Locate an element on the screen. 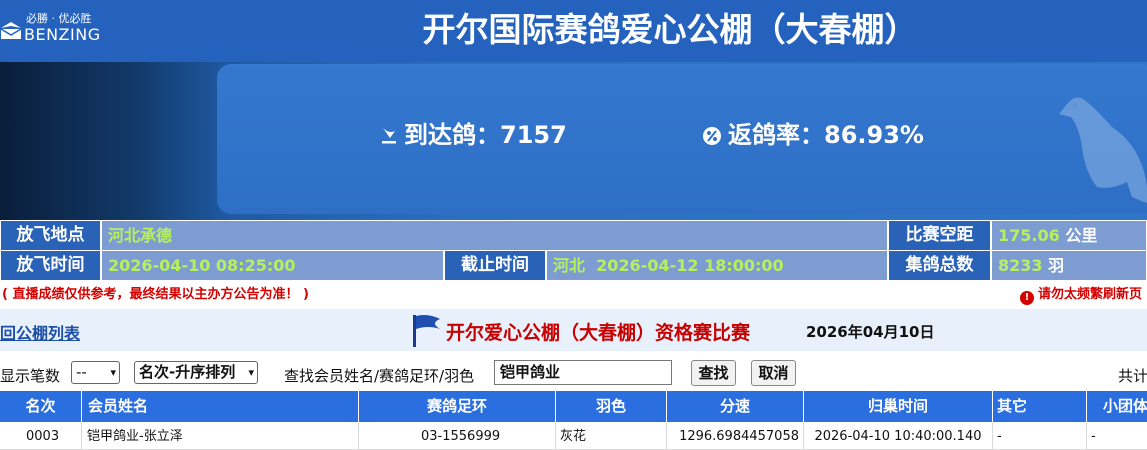 The width and height of the screenshot is (1147, 450). cell-ring-number: 03-1556999 is located at coordinates (457, 436).